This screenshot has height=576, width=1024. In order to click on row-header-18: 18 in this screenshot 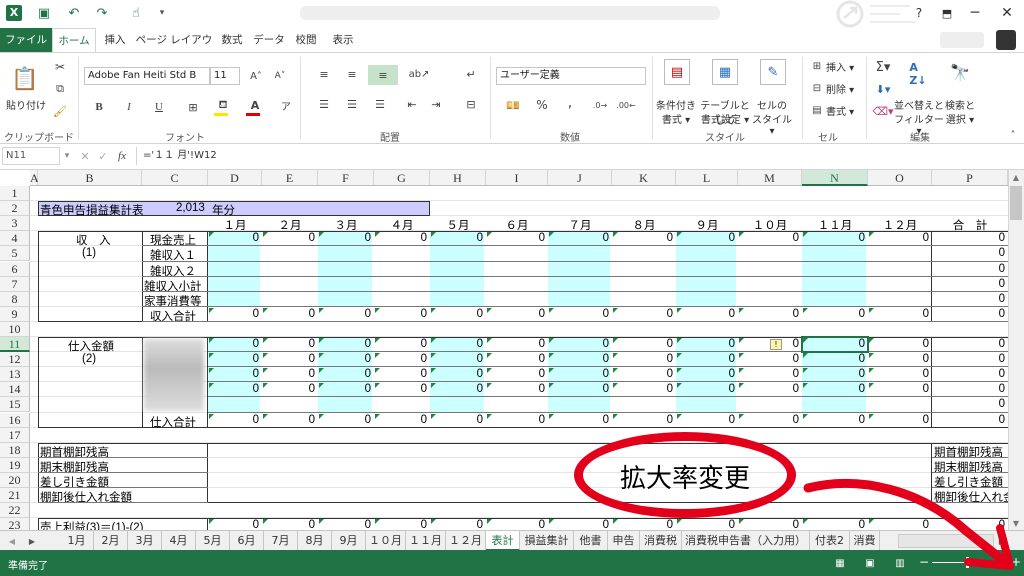, I will do `click(15, 450)`.